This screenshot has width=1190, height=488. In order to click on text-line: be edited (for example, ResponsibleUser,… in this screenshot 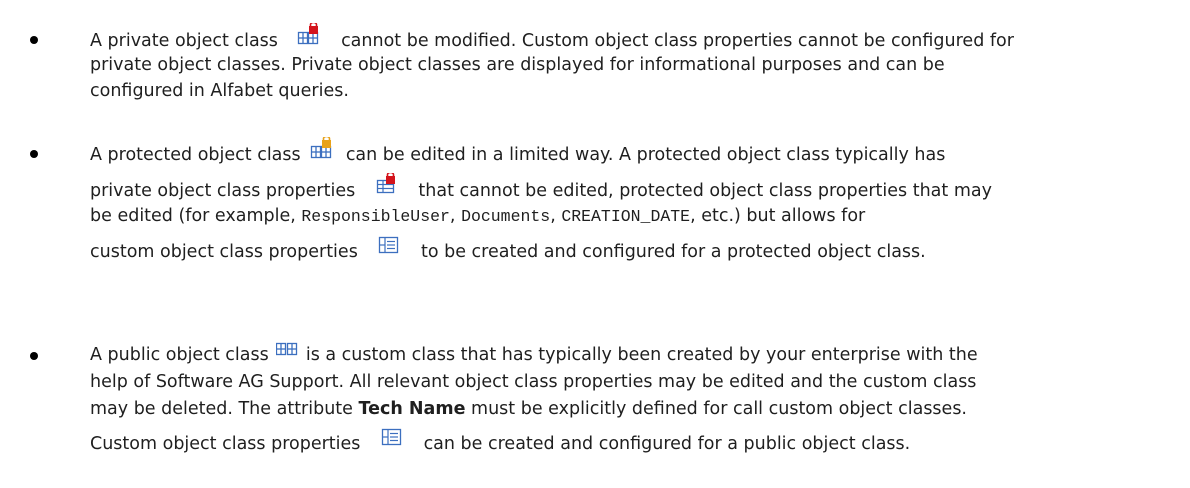, I will do `click(477, 216)`.